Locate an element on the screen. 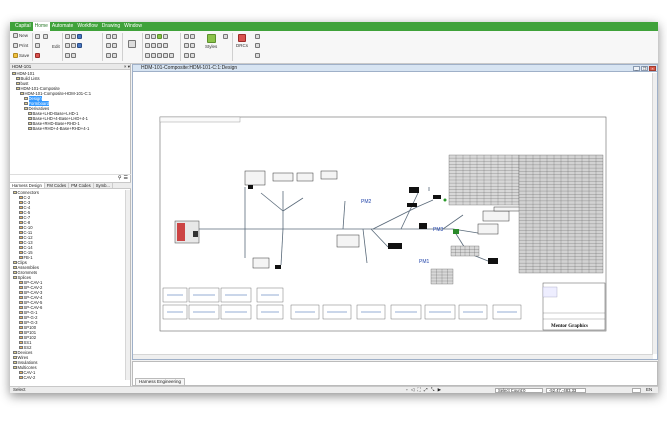  list-icon: ☰ is located at coordinates (126, 178).